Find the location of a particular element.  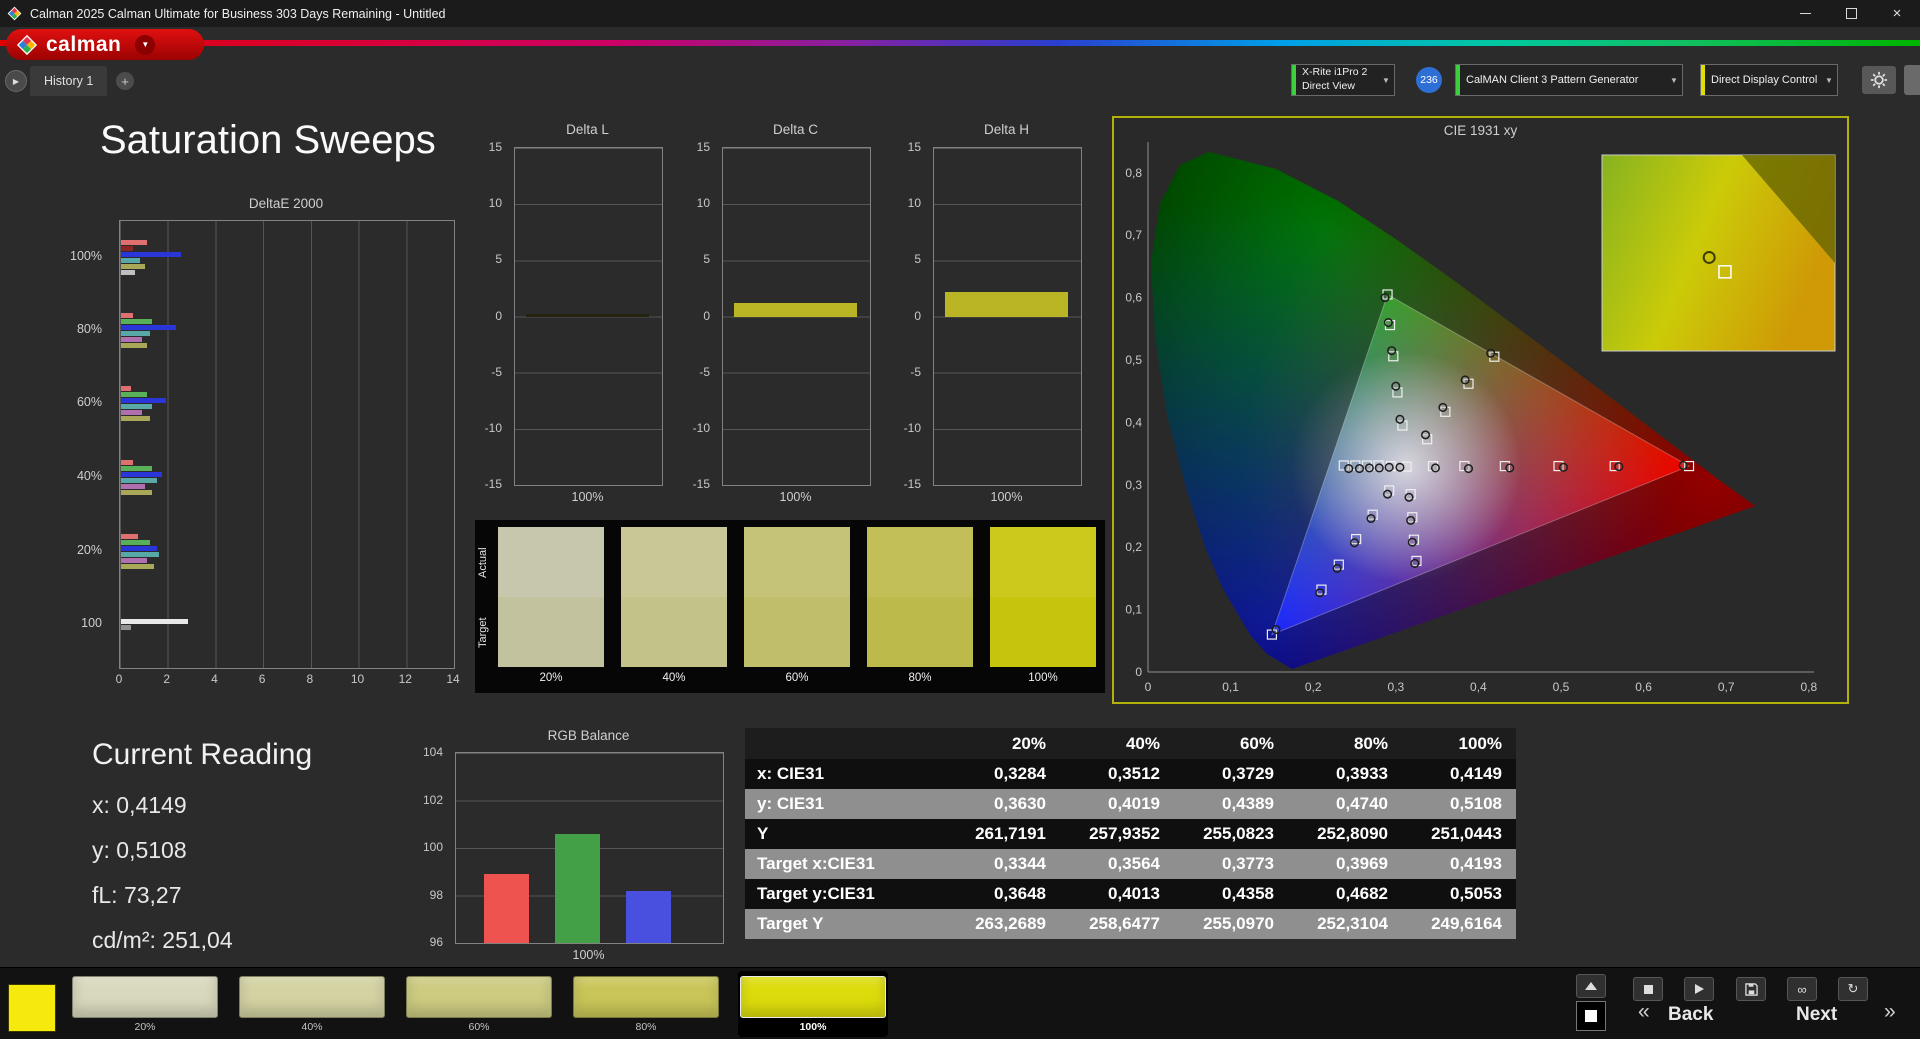

table-cell: 0,3773 is located at coordinates (1248, 863).